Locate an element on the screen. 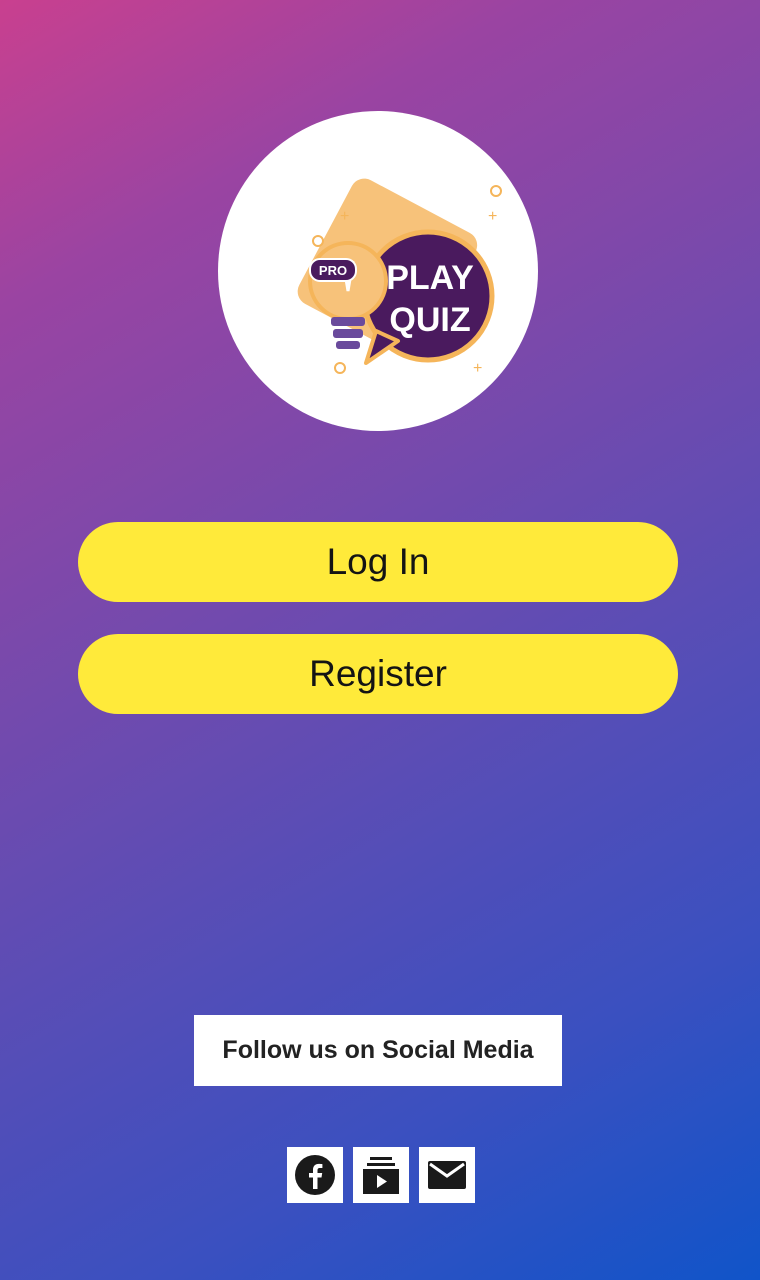 The width and height of the screenshot is (760, 1280). follow-social-heading: Follow us on Social Media is located at coordinates (378, 1050).